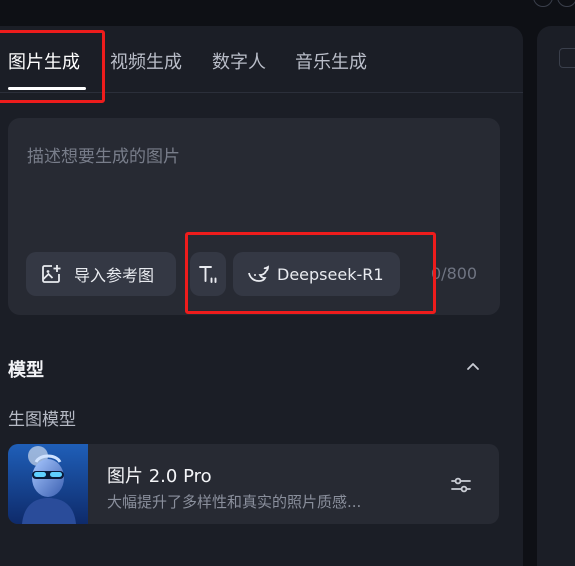 The image size is (575, 566). I want to click on tab-bar: 图片生成 视频生成 数字人 音乐生成, so click(261, 59).